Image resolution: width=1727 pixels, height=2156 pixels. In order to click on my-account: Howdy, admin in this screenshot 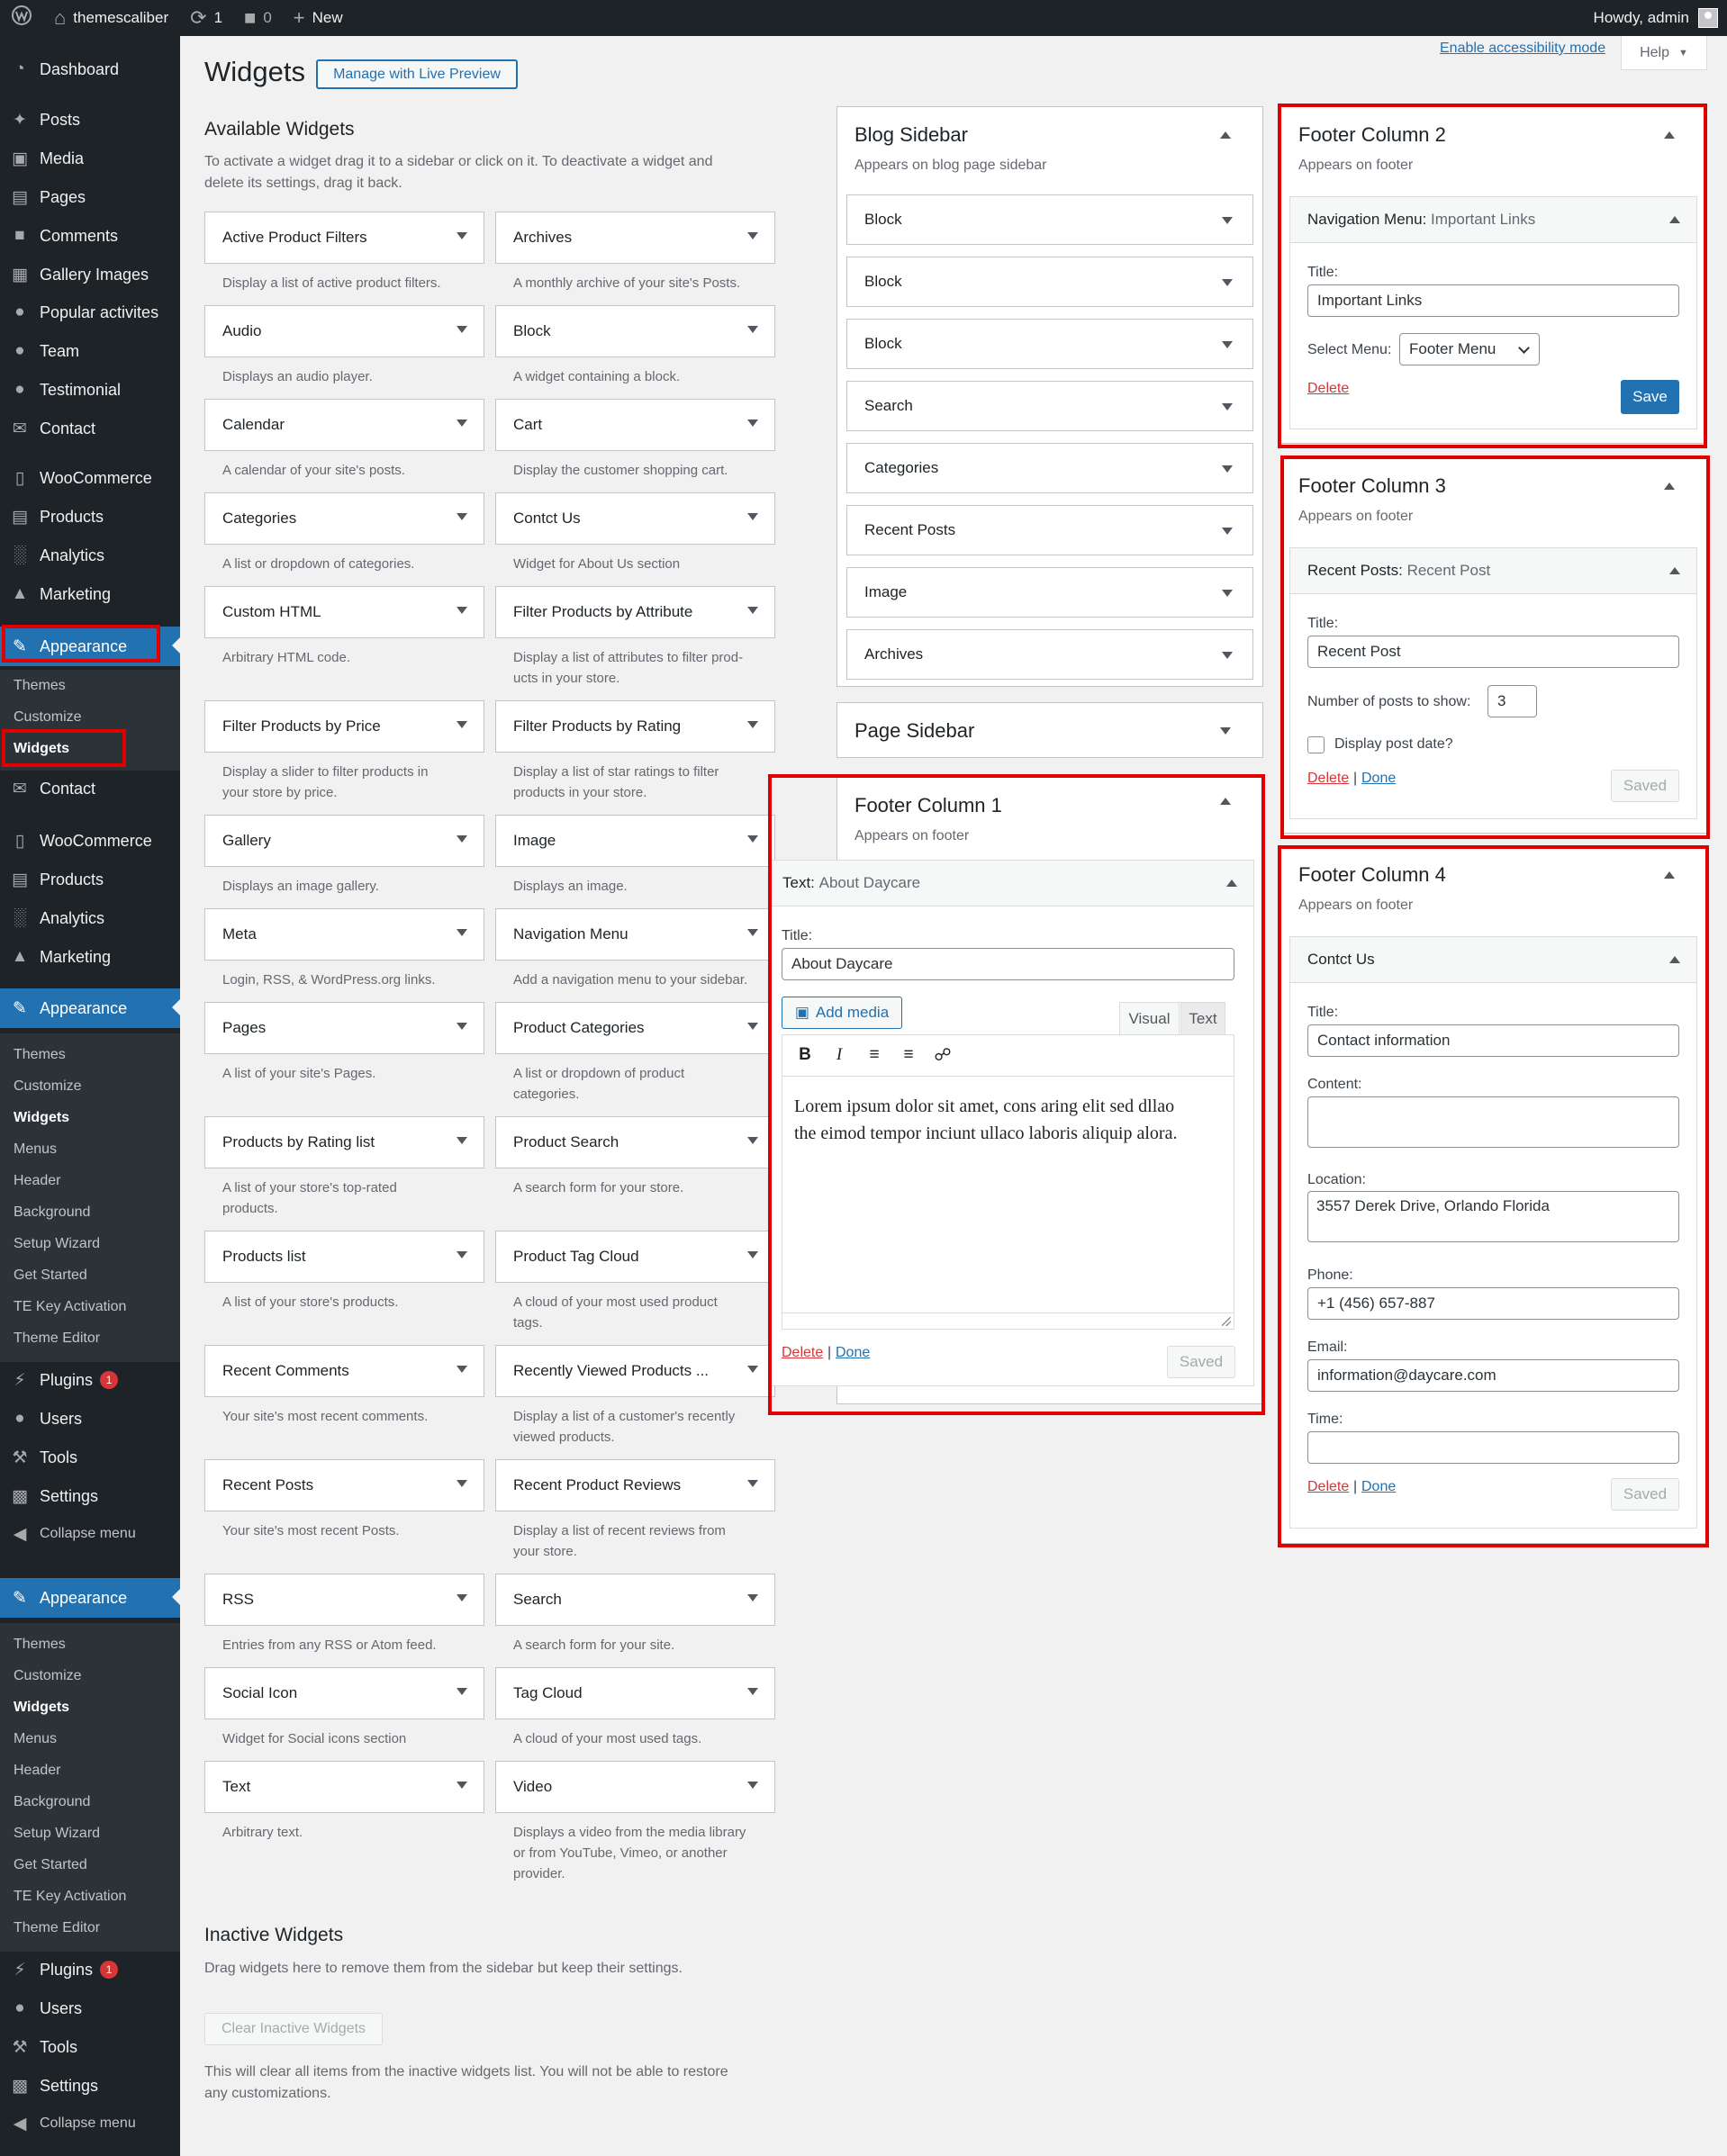, I will do `click(1660, 18)`.